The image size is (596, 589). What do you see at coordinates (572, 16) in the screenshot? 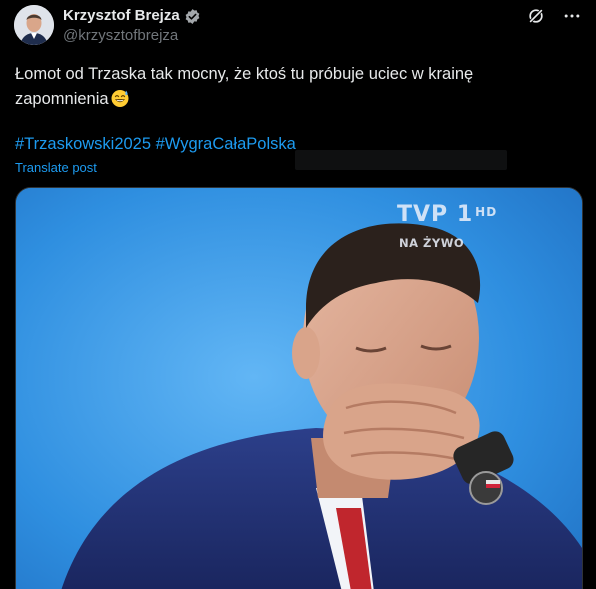
I see `more-options-icon` at bounding box center [572, 16].